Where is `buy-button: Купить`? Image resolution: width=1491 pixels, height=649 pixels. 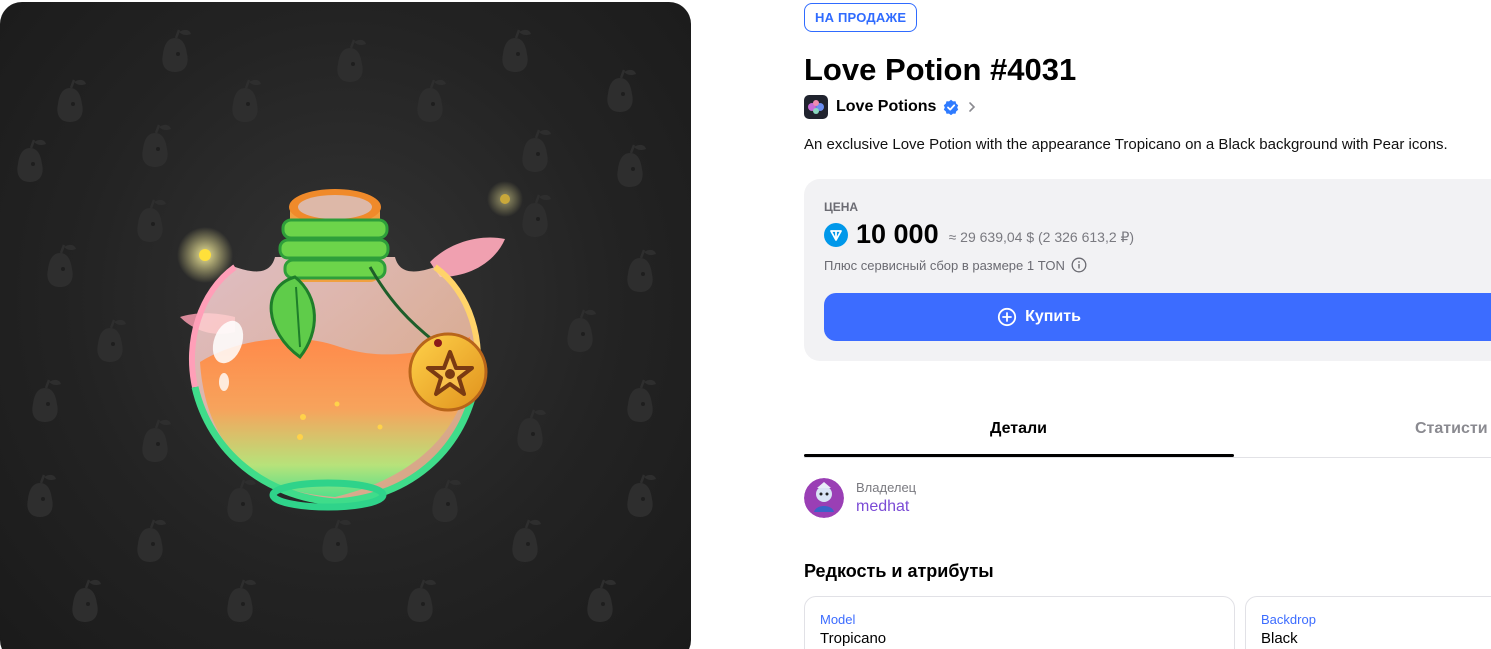 buy-button: Купить is located at coordinates (1157, 317).